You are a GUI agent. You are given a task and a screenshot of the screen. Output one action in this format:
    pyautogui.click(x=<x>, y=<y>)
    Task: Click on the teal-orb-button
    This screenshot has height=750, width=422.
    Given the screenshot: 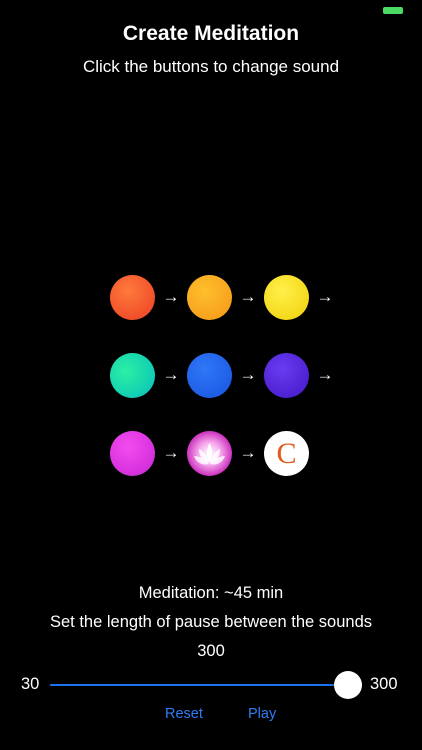 What is the action you would take?
    pyautogui.click(x=132, y=375)
    